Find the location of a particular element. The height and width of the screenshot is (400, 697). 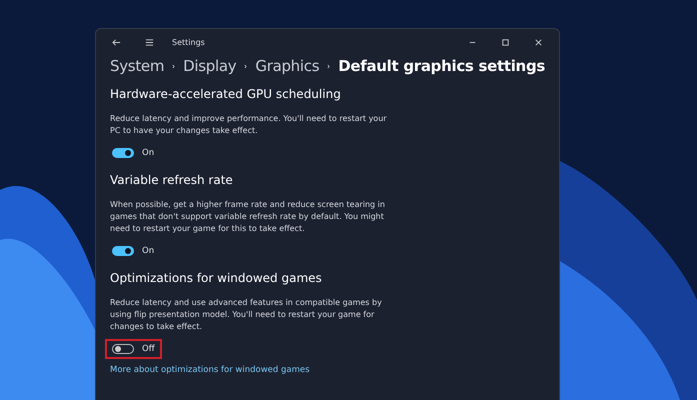

setting-description: Reduce latency and use advanced features in compatible games by using flip presentation model. You'll need to restart your game for changes to take effect. is located at coordinates (246, 315).